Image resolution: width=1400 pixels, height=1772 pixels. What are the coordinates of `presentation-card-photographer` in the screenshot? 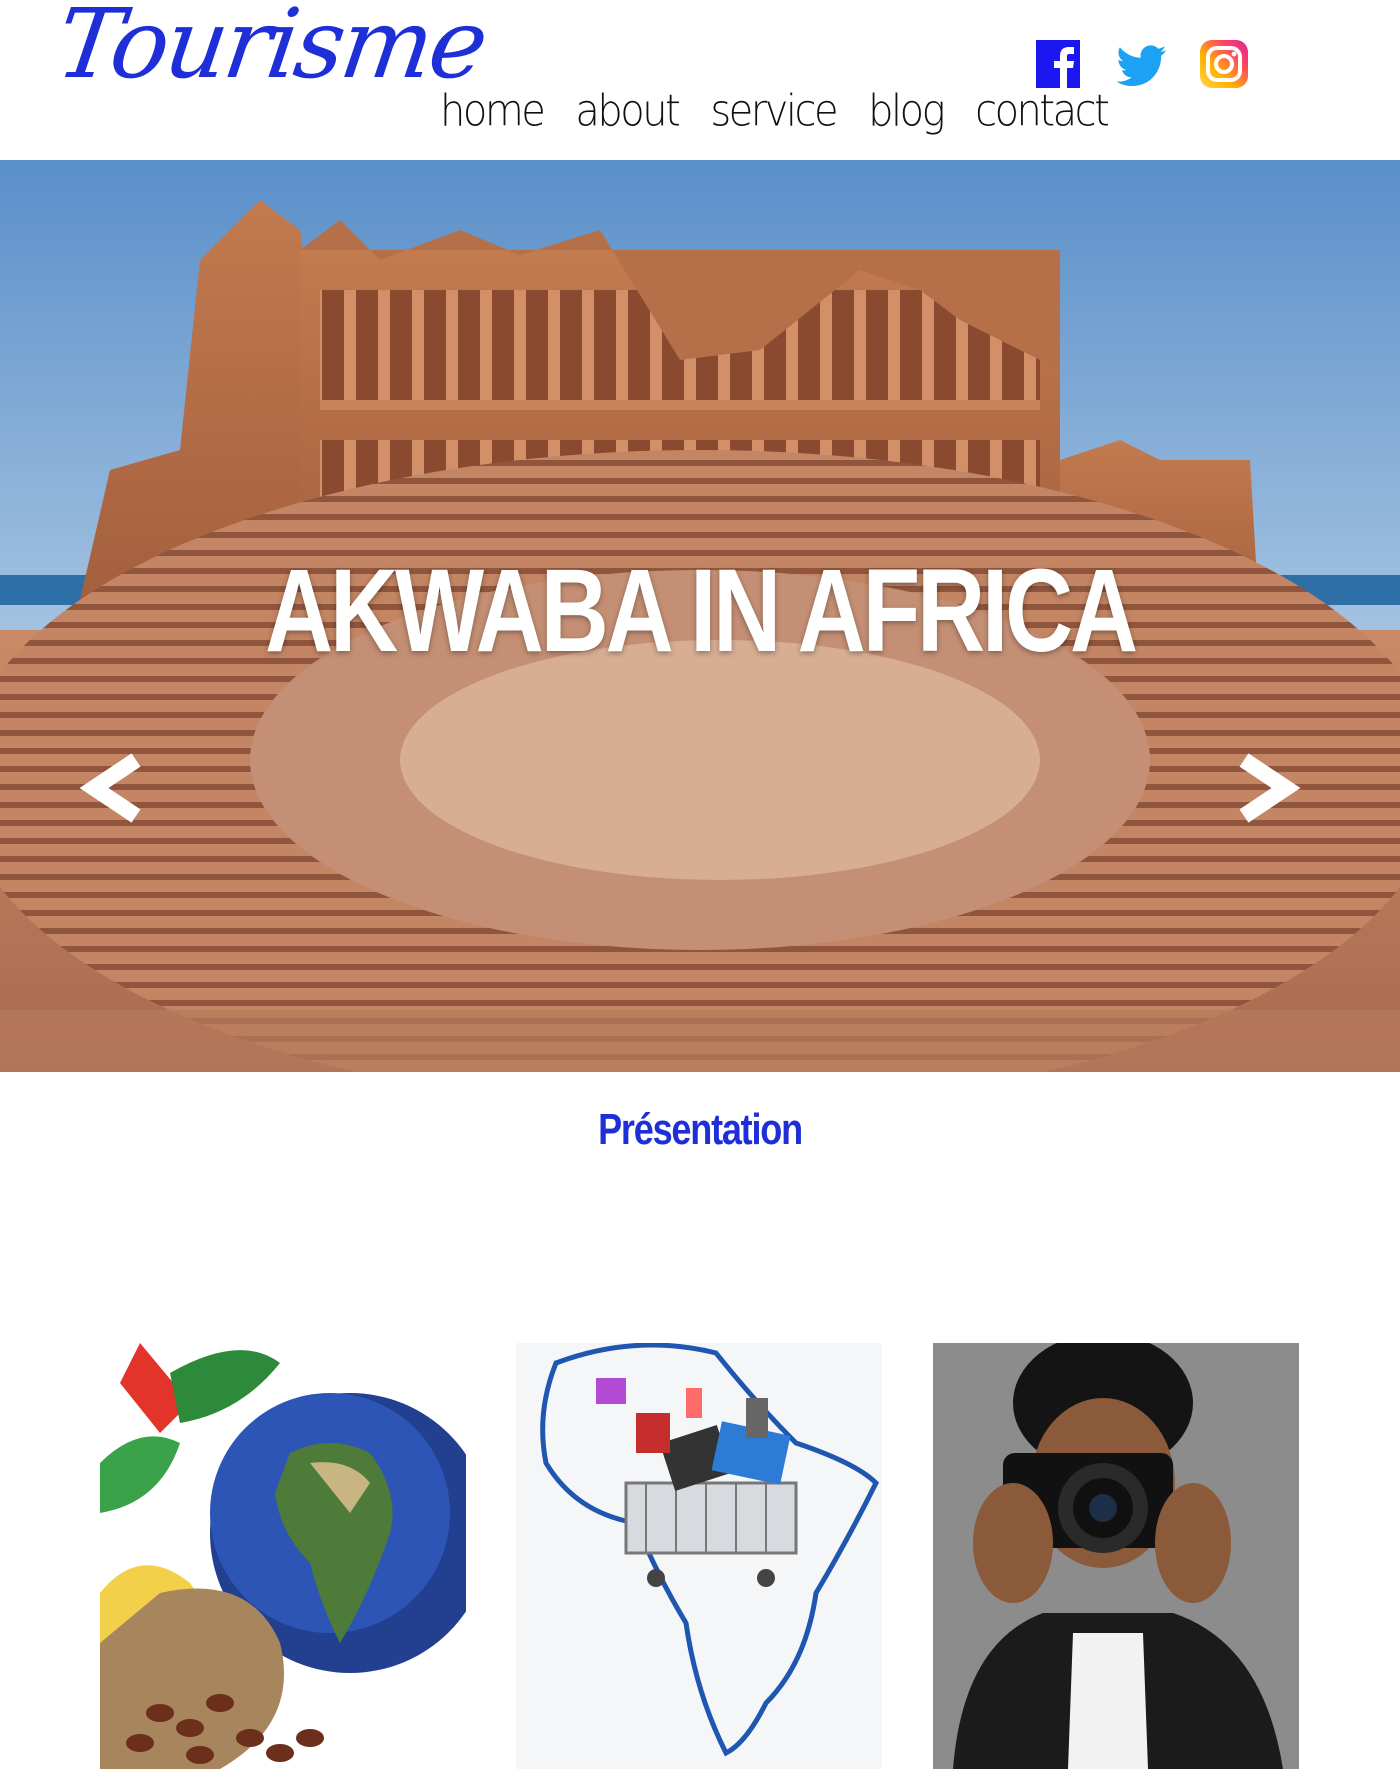 It's located at (1116, 1556).